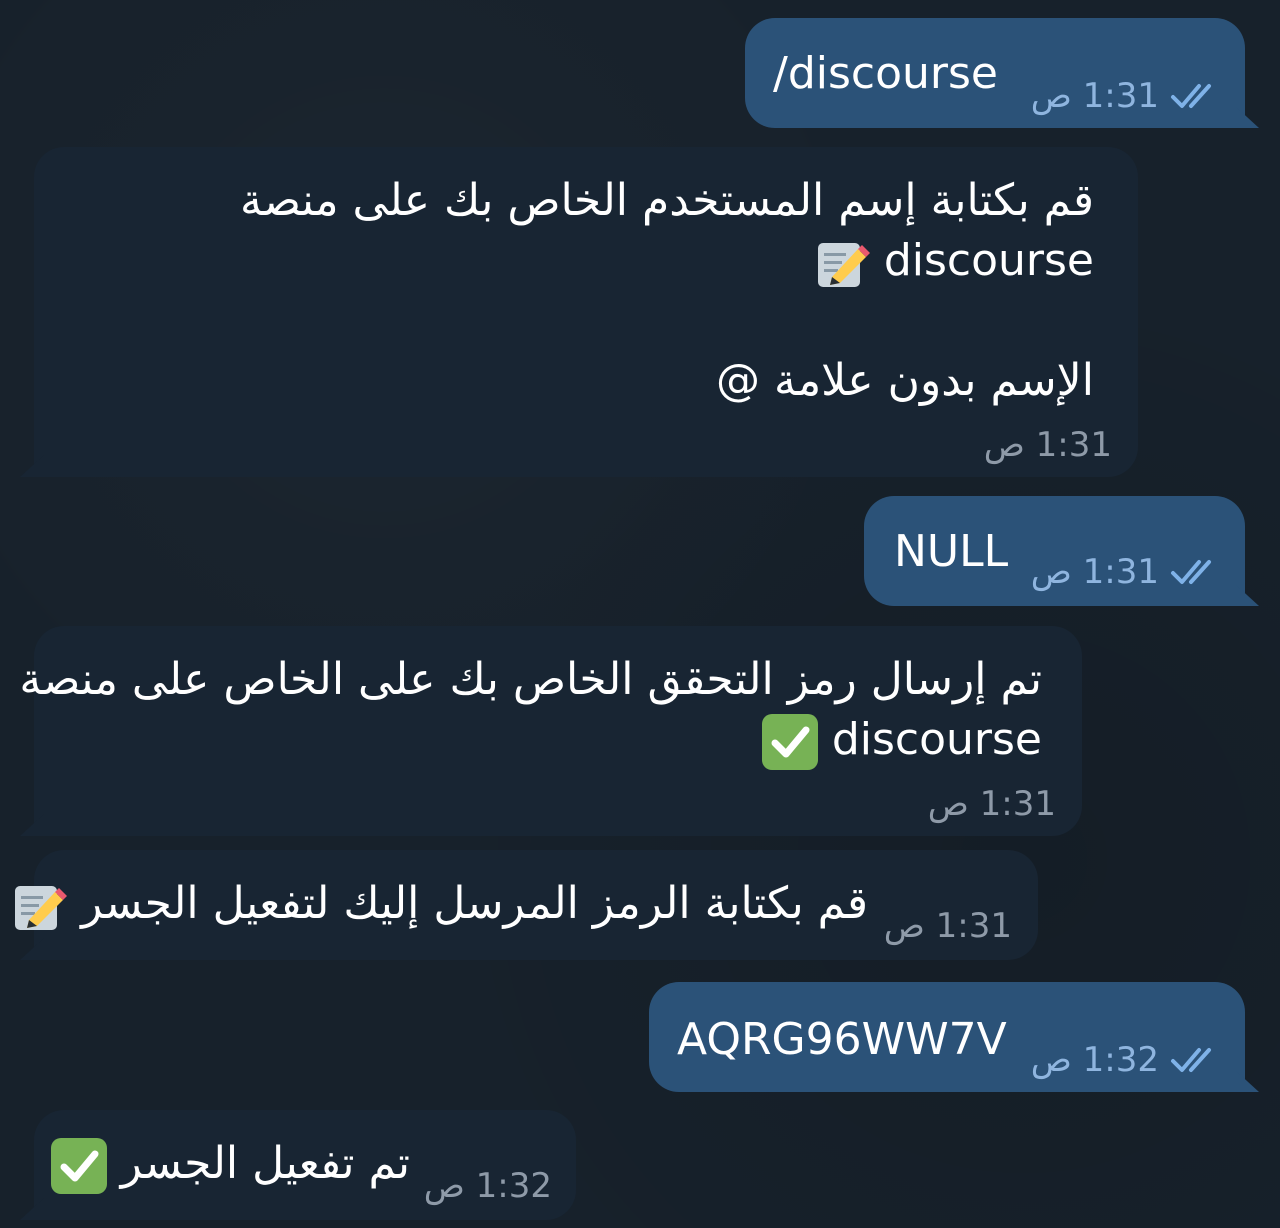  What do you see at coordinates (604, 321) in the screenshot?
I see `message-line-spacer` at bounding box center [604, 321].